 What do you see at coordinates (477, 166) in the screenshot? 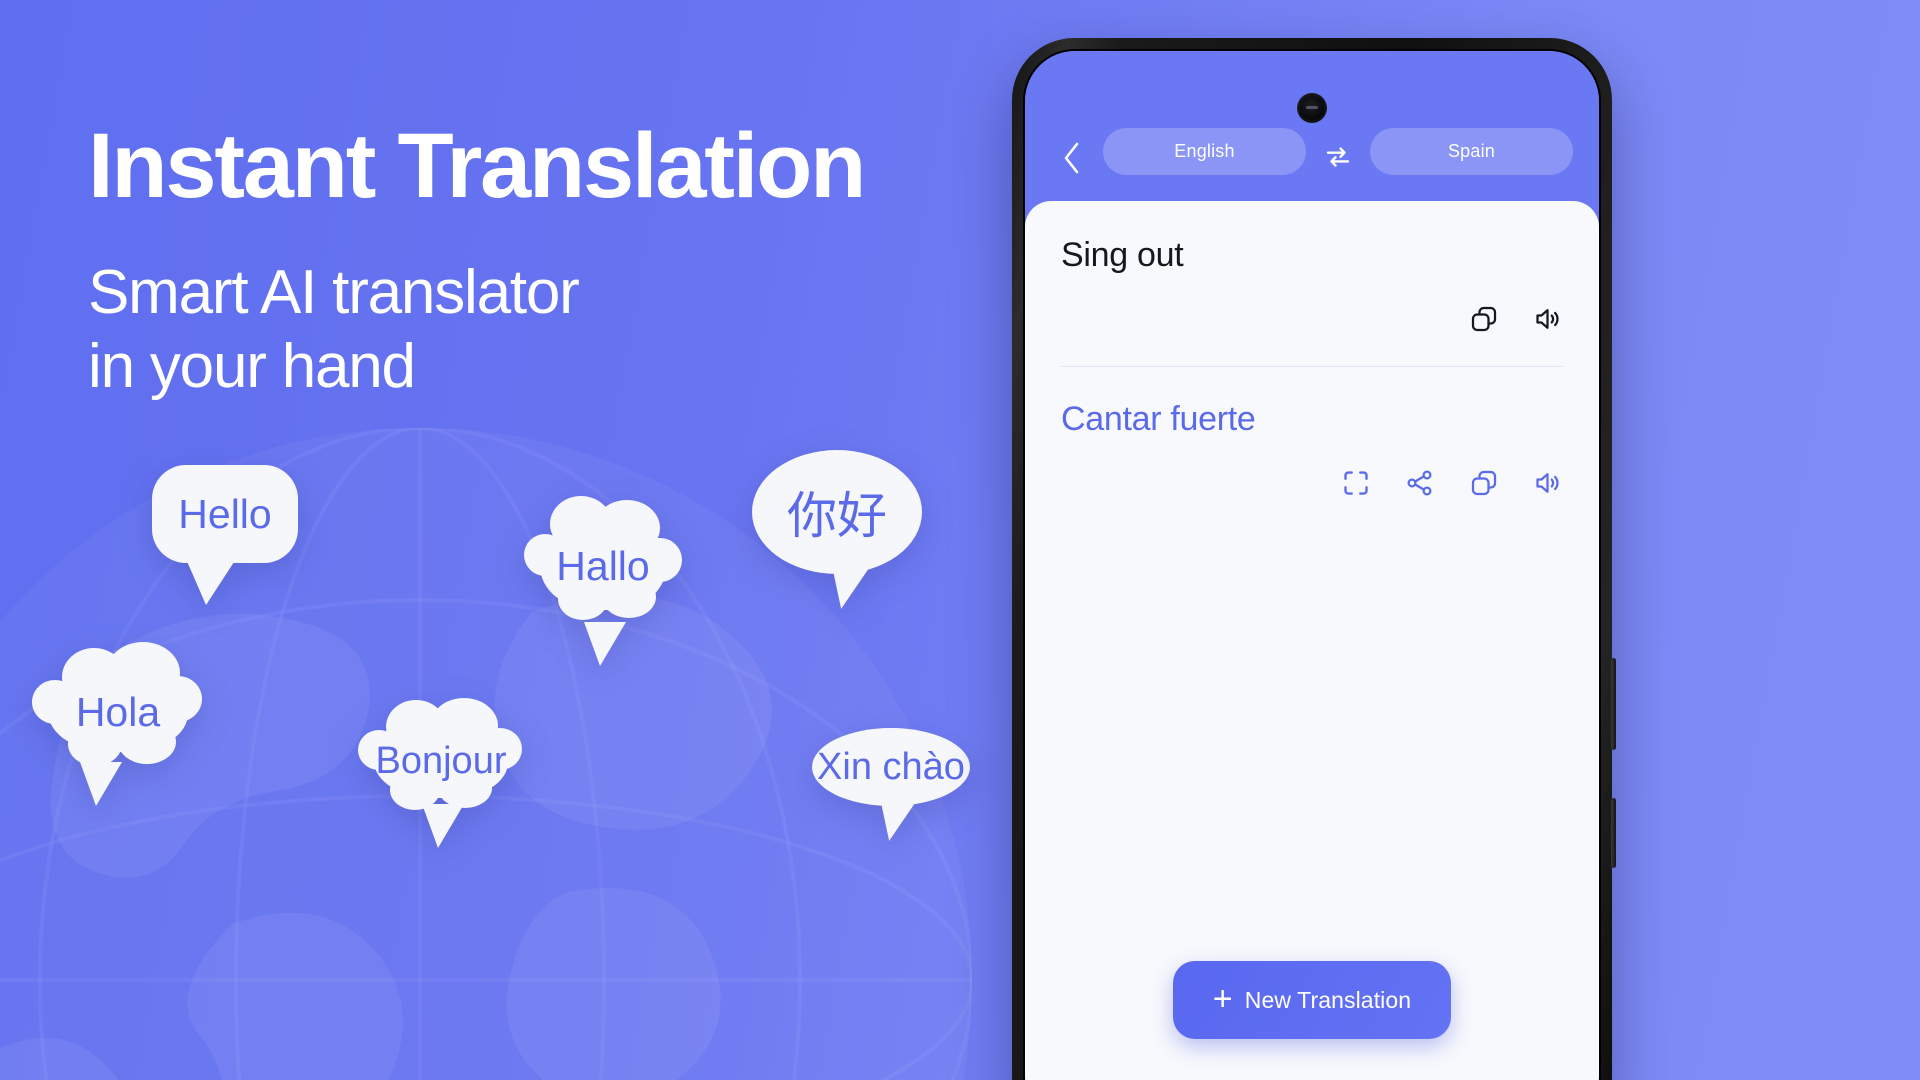
I see `page-title: Instant Translation` at bounding box center [477, 166].